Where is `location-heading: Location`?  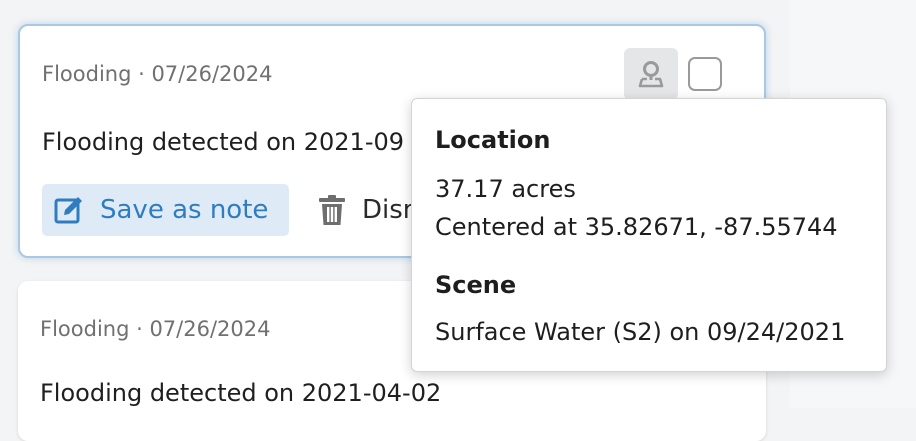
location-heading: Location is located at coordinates (493, 140).